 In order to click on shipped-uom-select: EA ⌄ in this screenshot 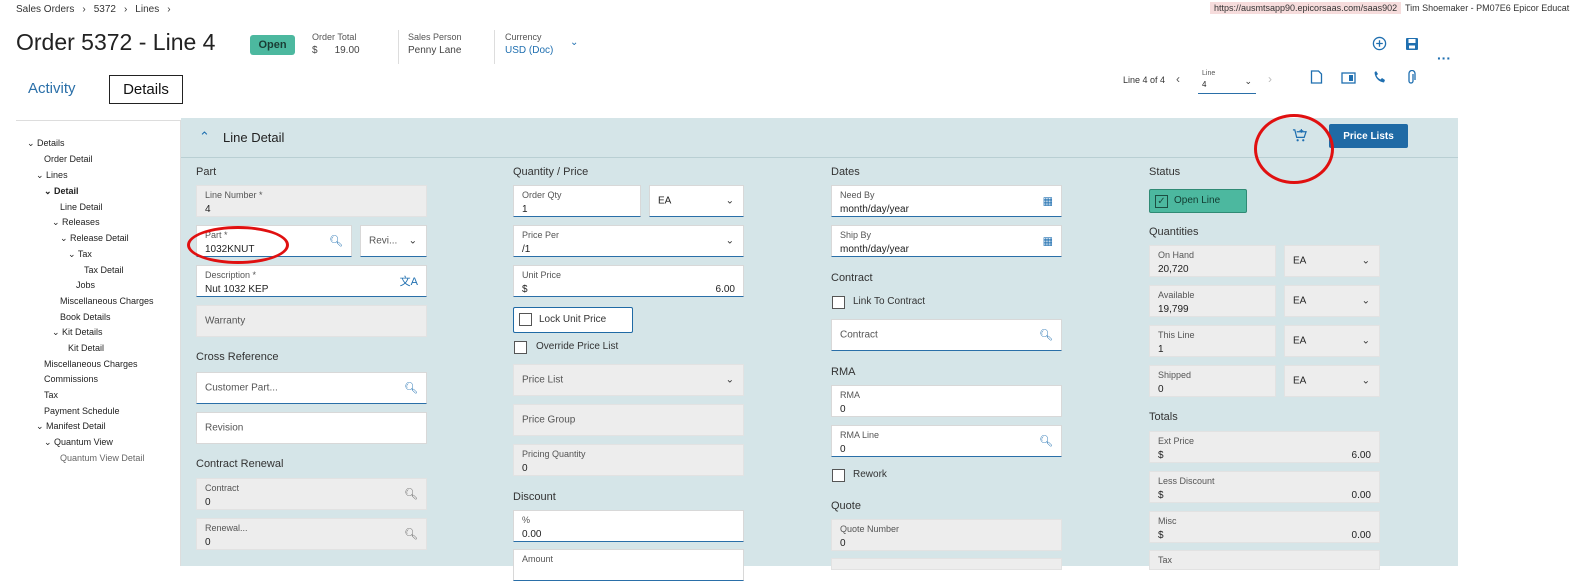, I will do `click(1332, 381)`.